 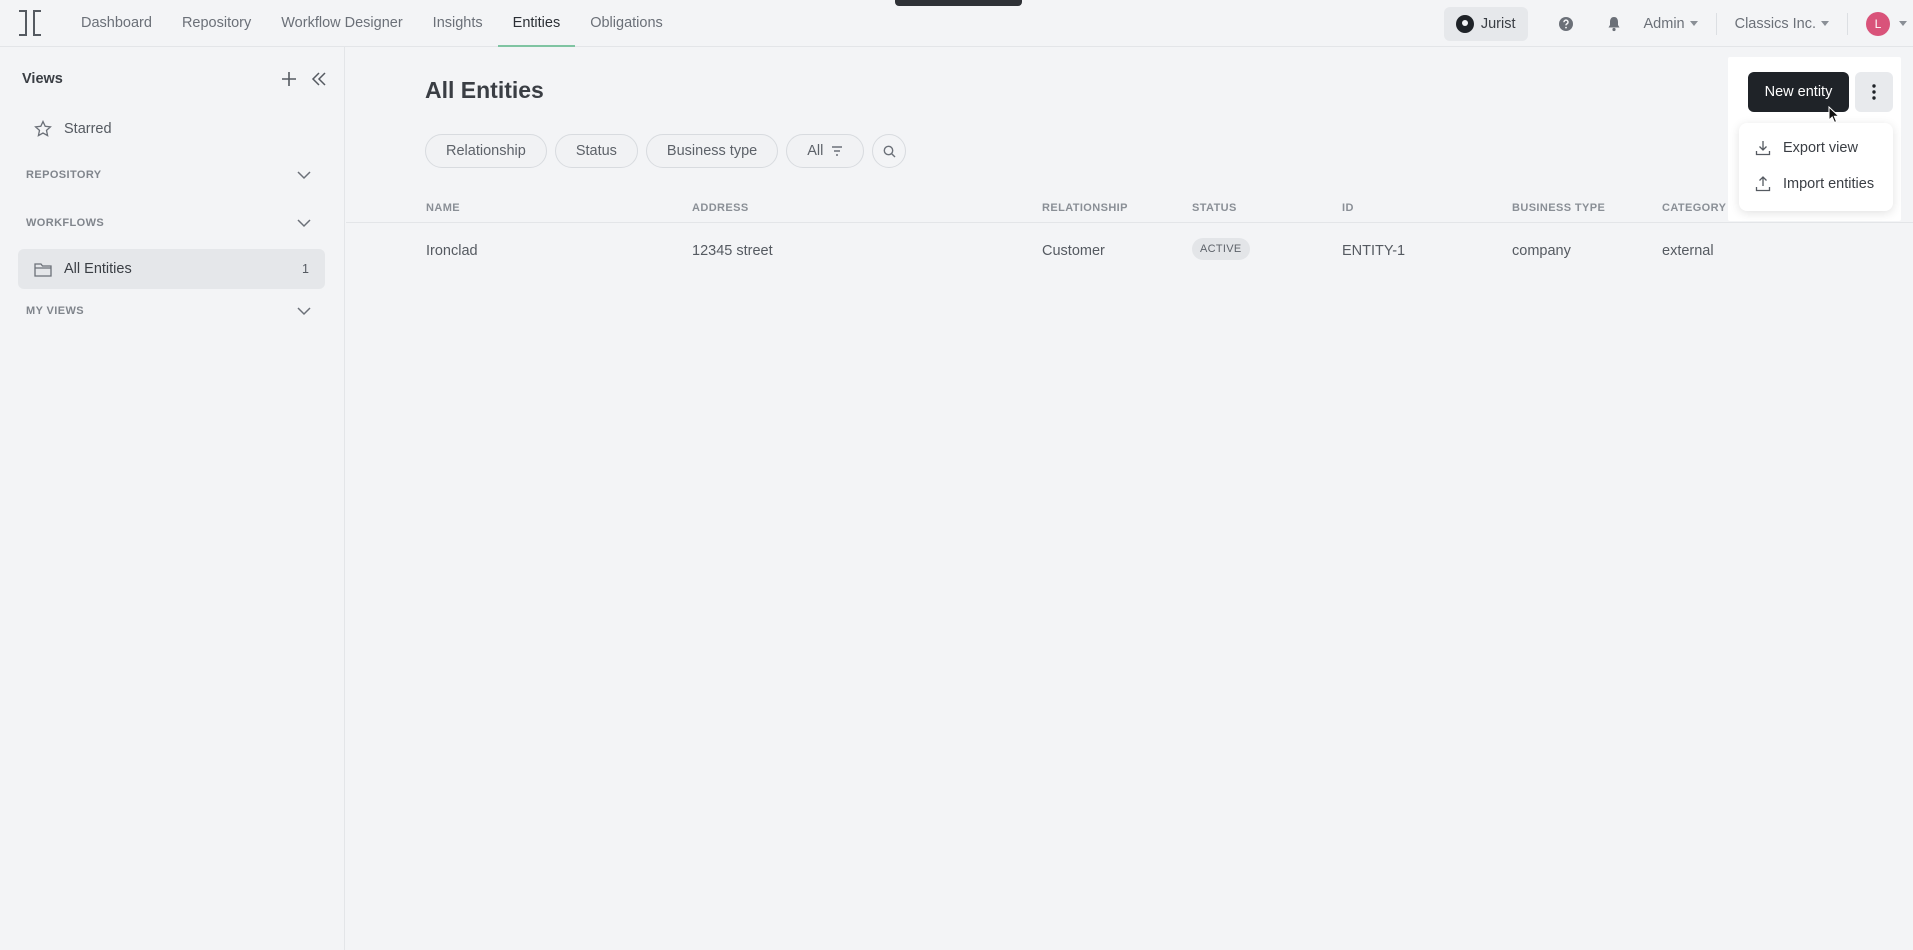 I want to click on jurist-icon, so click(x=1464, y=23).